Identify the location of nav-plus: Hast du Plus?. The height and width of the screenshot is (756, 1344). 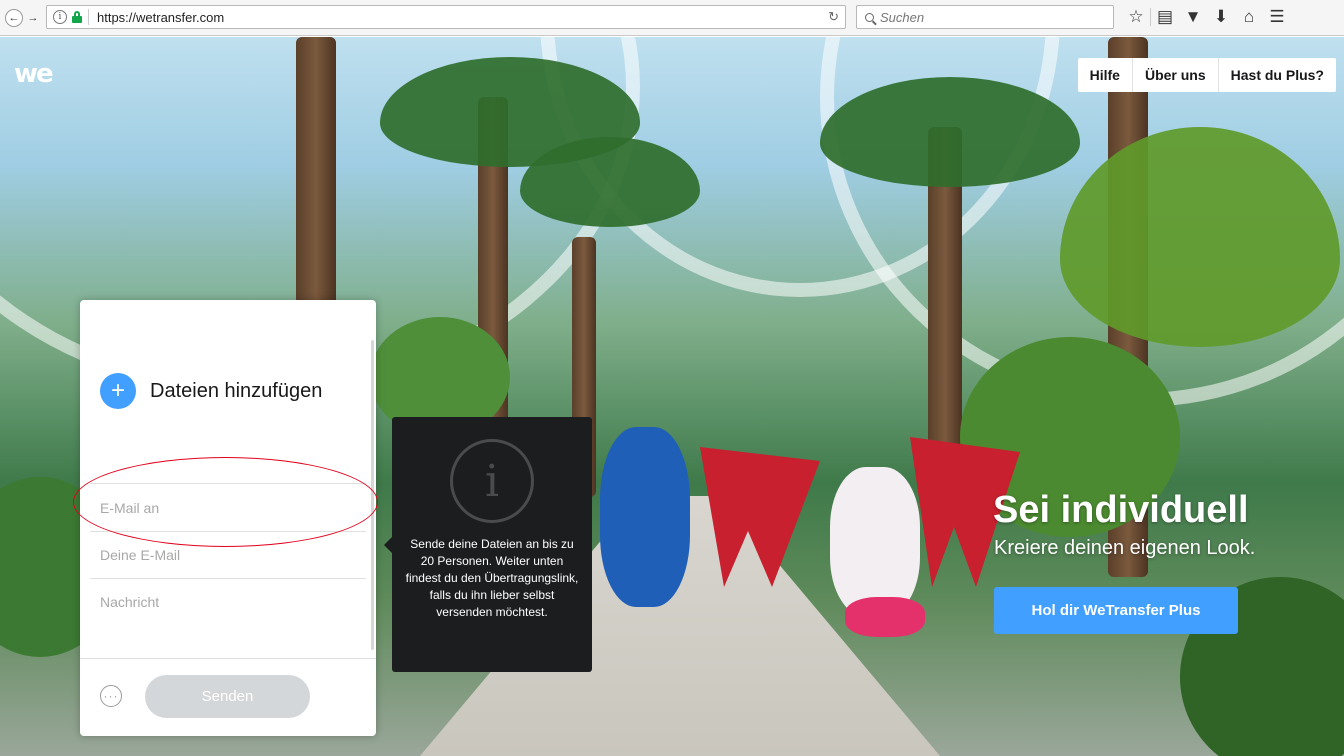
(1276, 75).